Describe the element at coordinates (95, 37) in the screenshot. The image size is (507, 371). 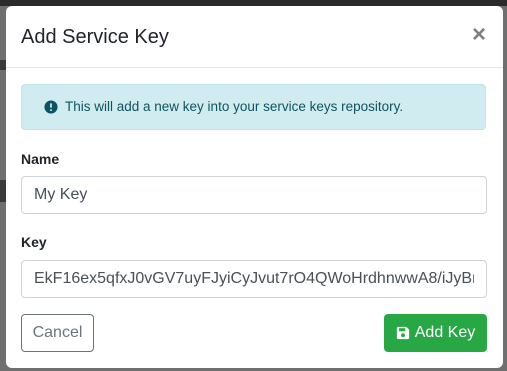
I see `modal-title: Add Service Key` at that location.